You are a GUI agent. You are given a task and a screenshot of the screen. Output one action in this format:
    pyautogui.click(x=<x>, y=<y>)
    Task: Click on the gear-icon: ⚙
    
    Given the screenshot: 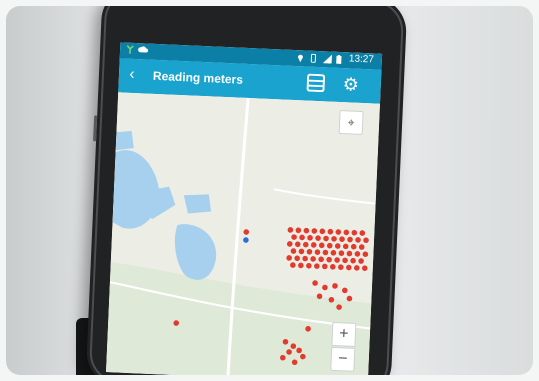 What is the action you would take?
    pyautogui.click(x=350, y=84)
    